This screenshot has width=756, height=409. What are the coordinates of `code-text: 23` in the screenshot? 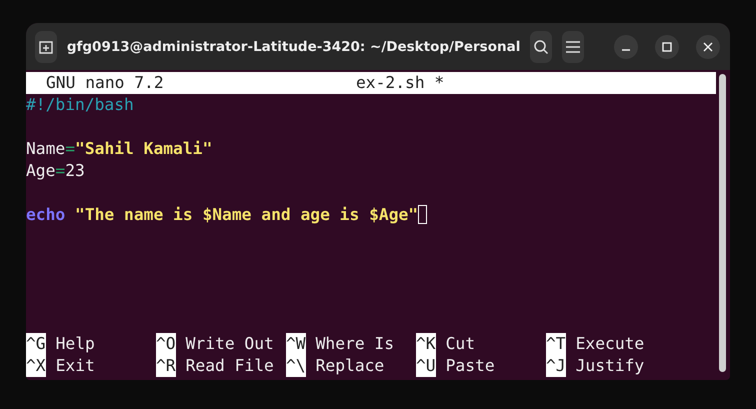 It's located at (75, 170).